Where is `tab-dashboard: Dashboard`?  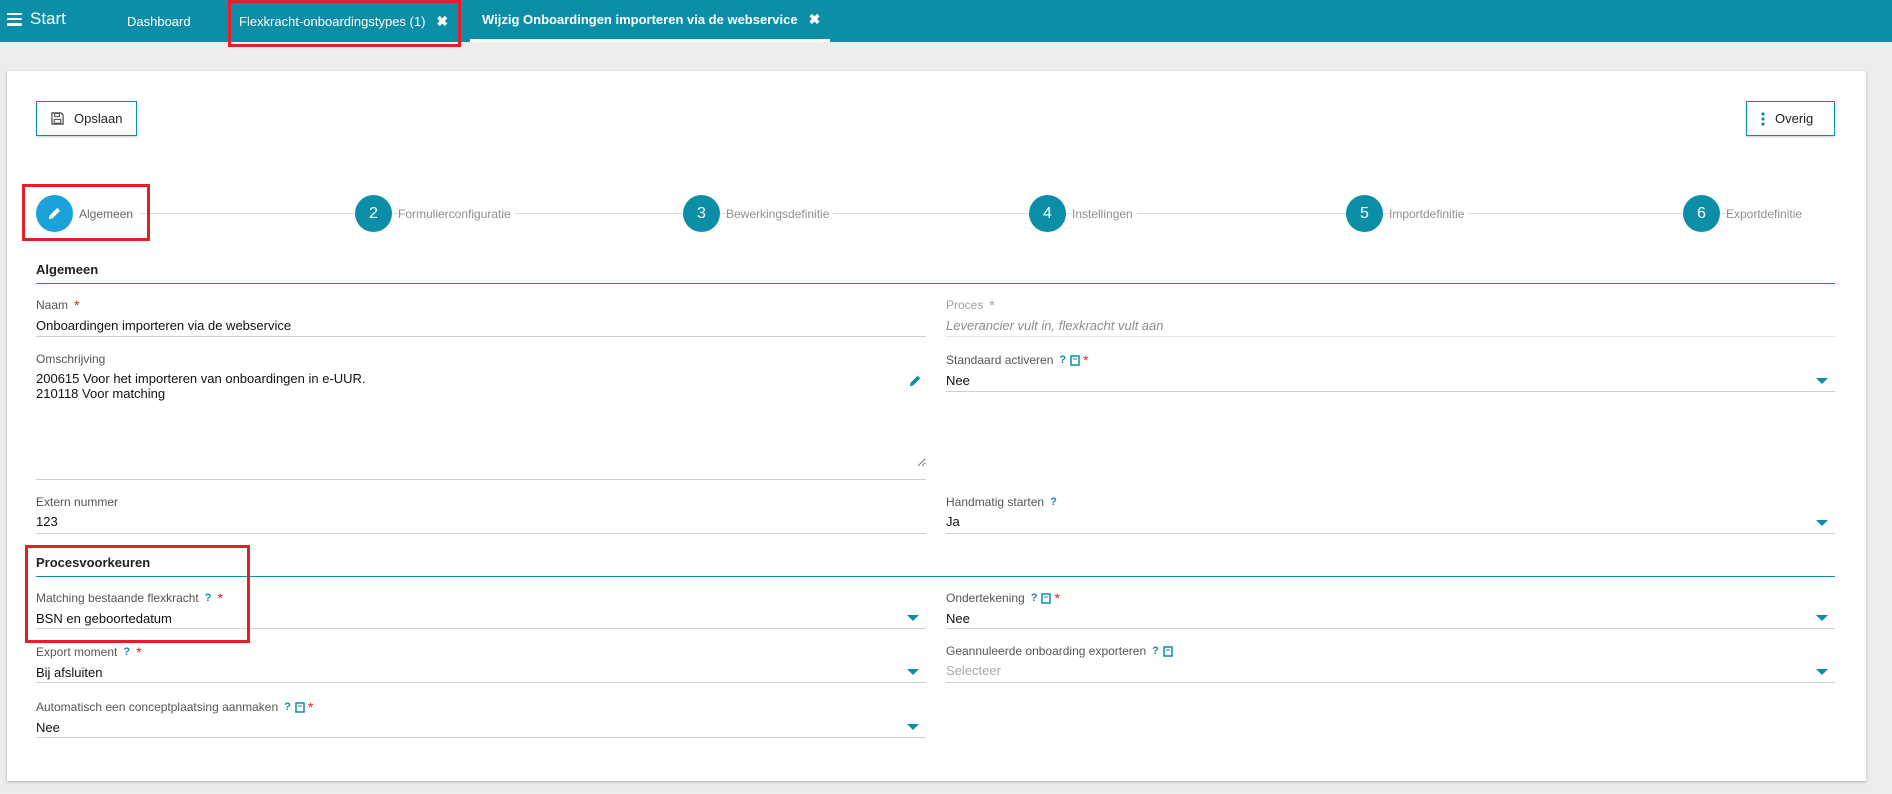
tab-dashboard: Dashboard is located at coordinates (159, 21).